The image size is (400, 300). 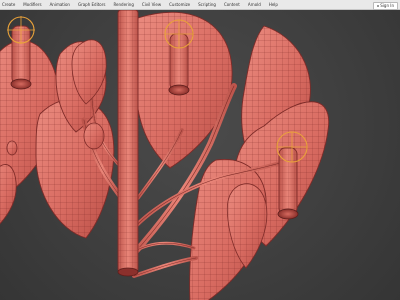 What do you see at coordinates (32, 5) in the screenshot?
I see `menu-modifiers: Modifiers` at bounding box center [32, 5].